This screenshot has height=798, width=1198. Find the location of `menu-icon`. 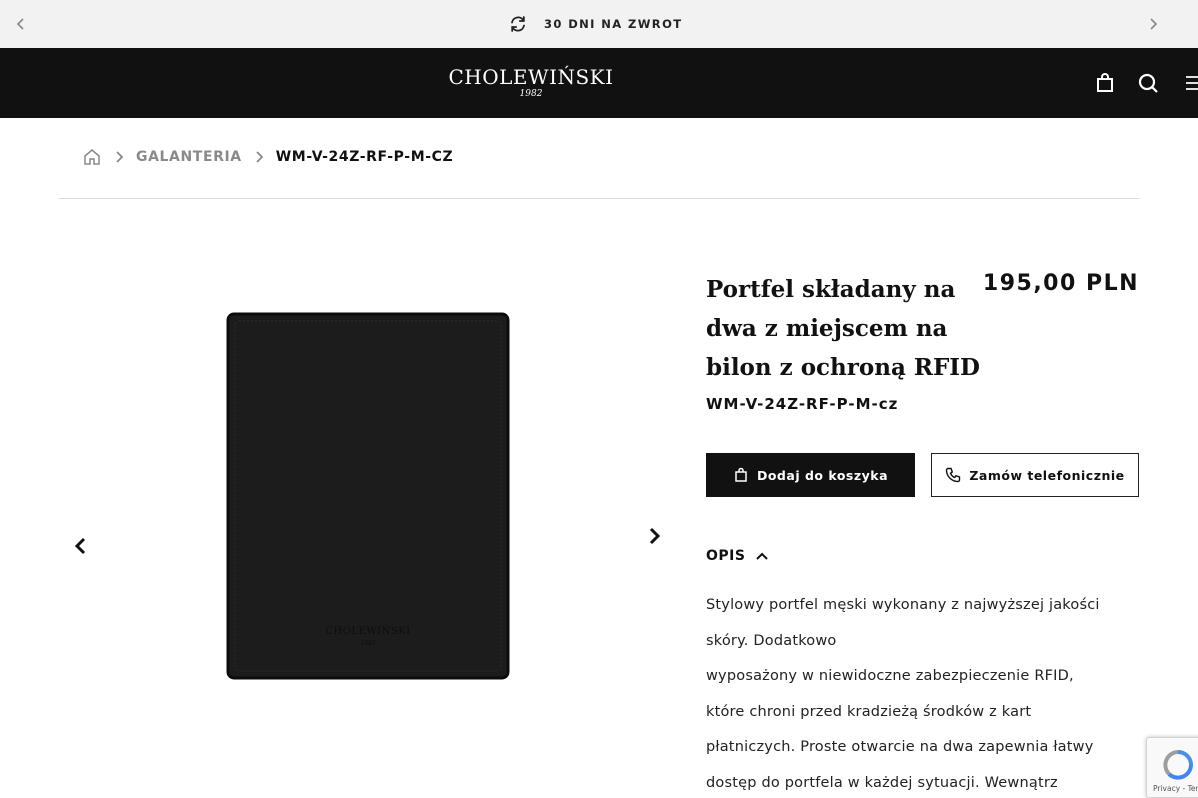

menu-icon is located at coordinates (1191, 83).